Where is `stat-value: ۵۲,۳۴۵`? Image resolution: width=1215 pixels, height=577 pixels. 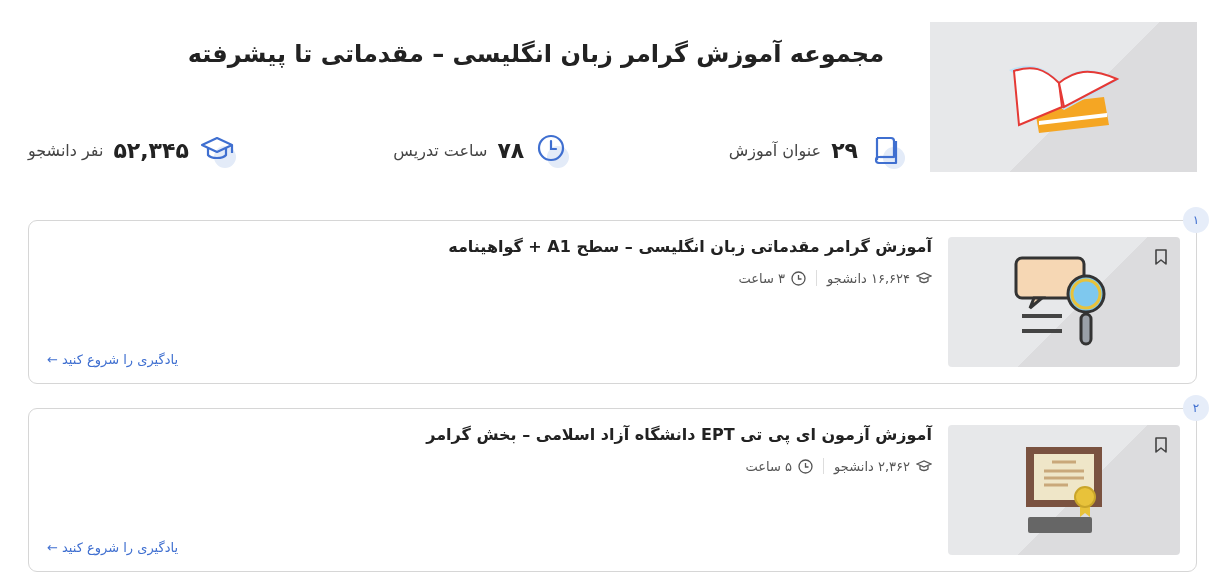 stat-value: ۵۲,۳۴۵ is located at coordinates (151, 150).